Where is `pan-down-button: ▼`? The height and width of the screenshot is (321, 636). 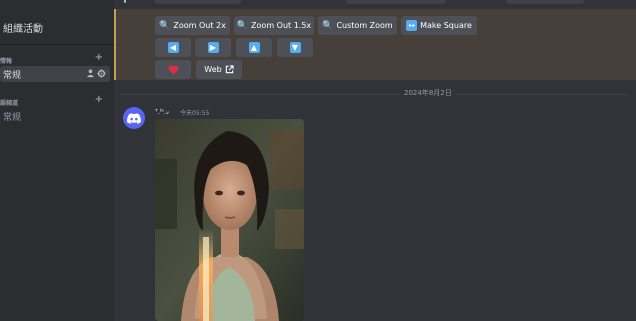 pan-down-button: ▼ is located at coordinates (295, 47).